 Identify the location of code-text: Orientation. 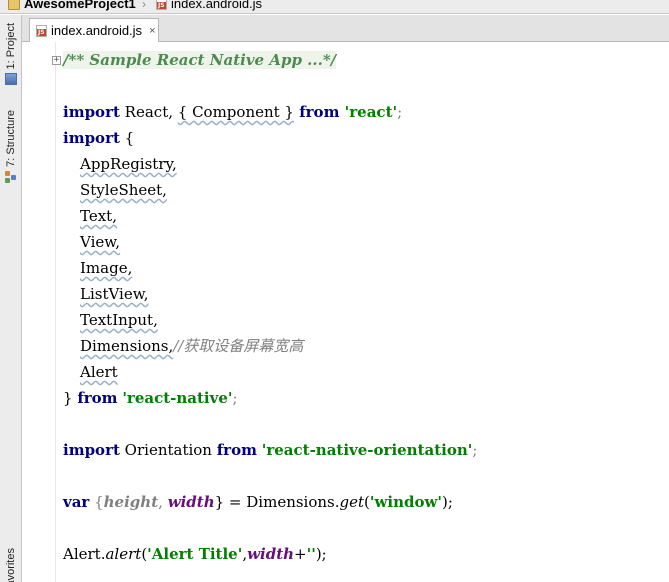
(168, 450).